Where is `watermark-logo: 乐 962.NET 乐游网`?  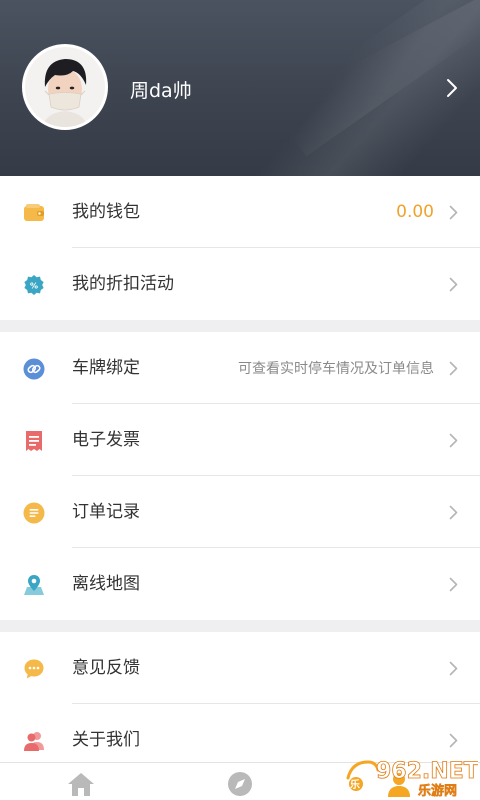
watermark-logo: 乐 962.NET 乐游网 is located at coordinates (410, 773).